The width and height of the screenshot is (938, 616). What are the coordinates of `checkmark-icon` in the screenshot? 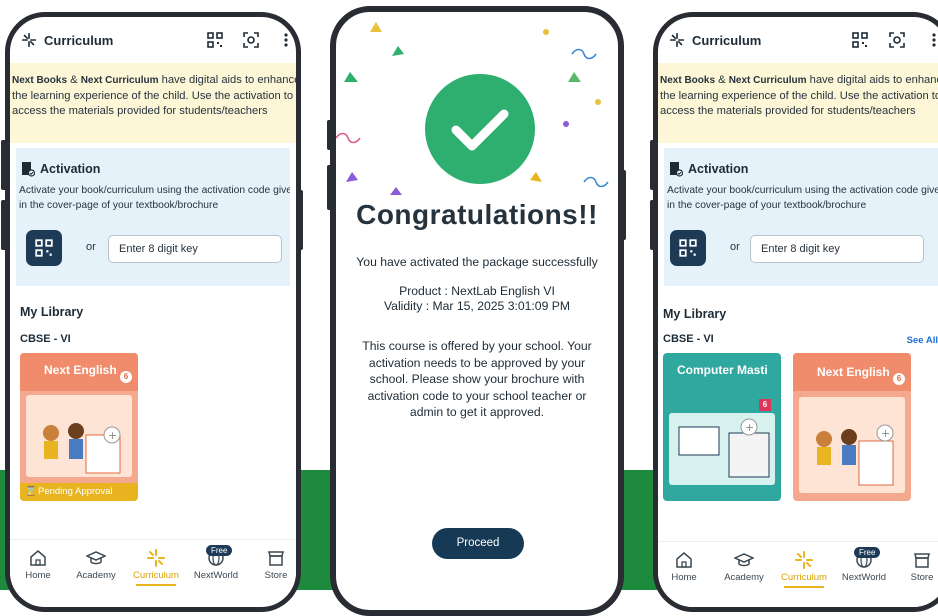 It's located at (480, 129).